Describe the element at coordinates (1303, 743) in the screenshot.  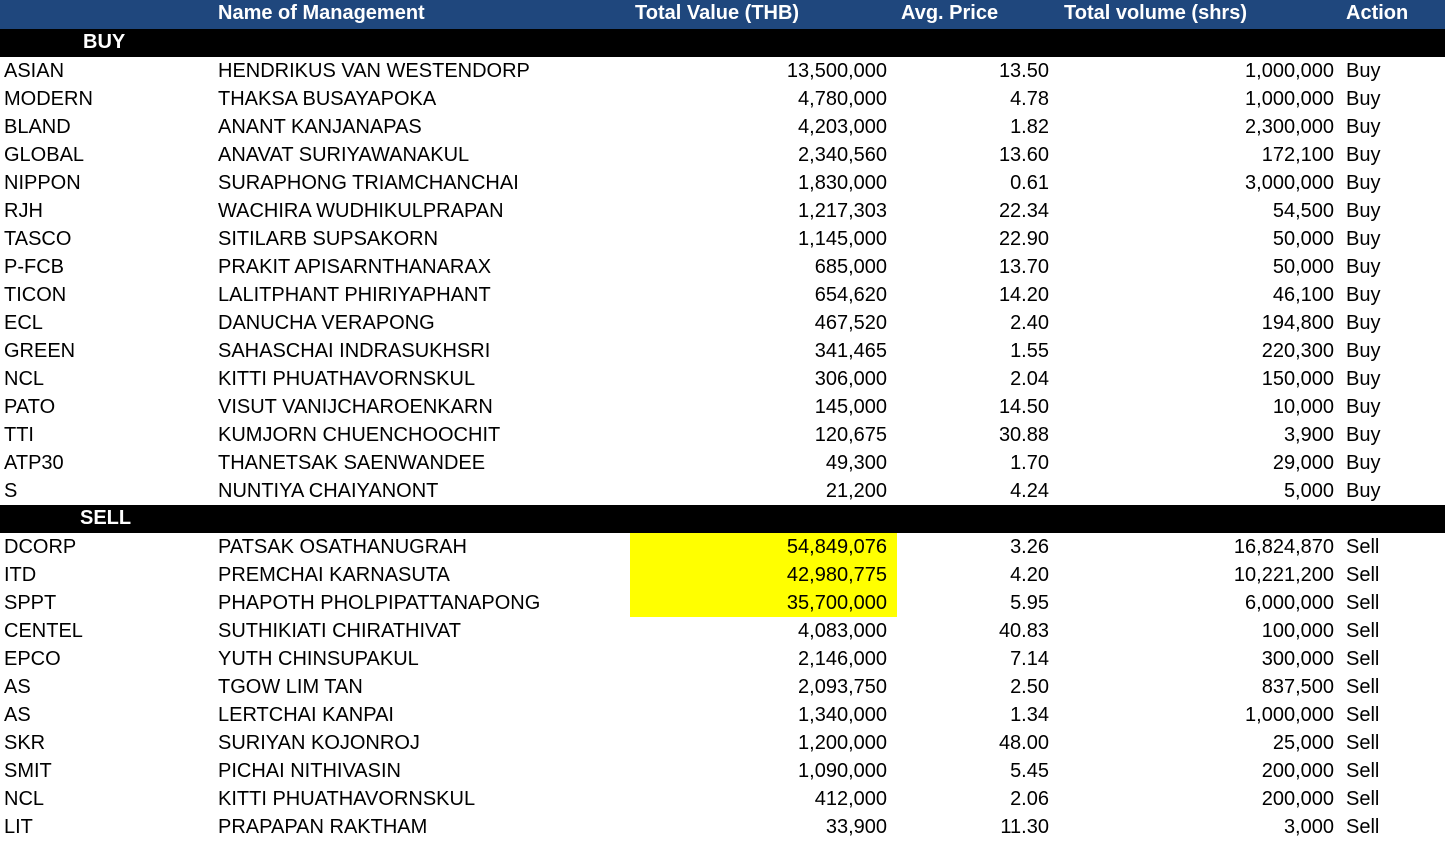
I see `volume-cell: 25,000` at that location.